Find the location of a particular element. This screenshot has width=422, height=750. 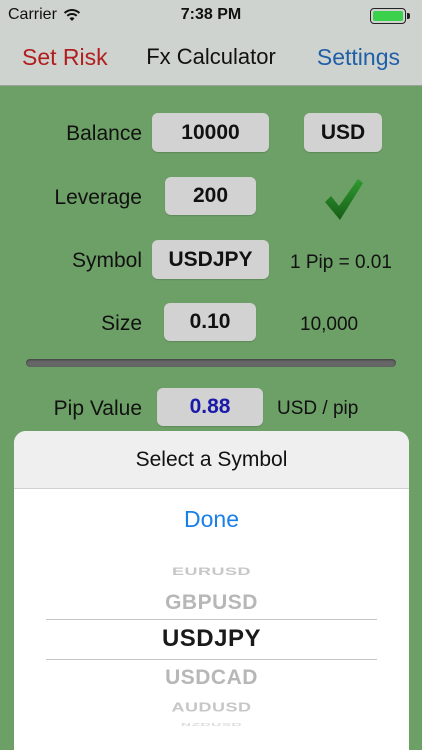

size-slider is located at coordinates (211, 363).